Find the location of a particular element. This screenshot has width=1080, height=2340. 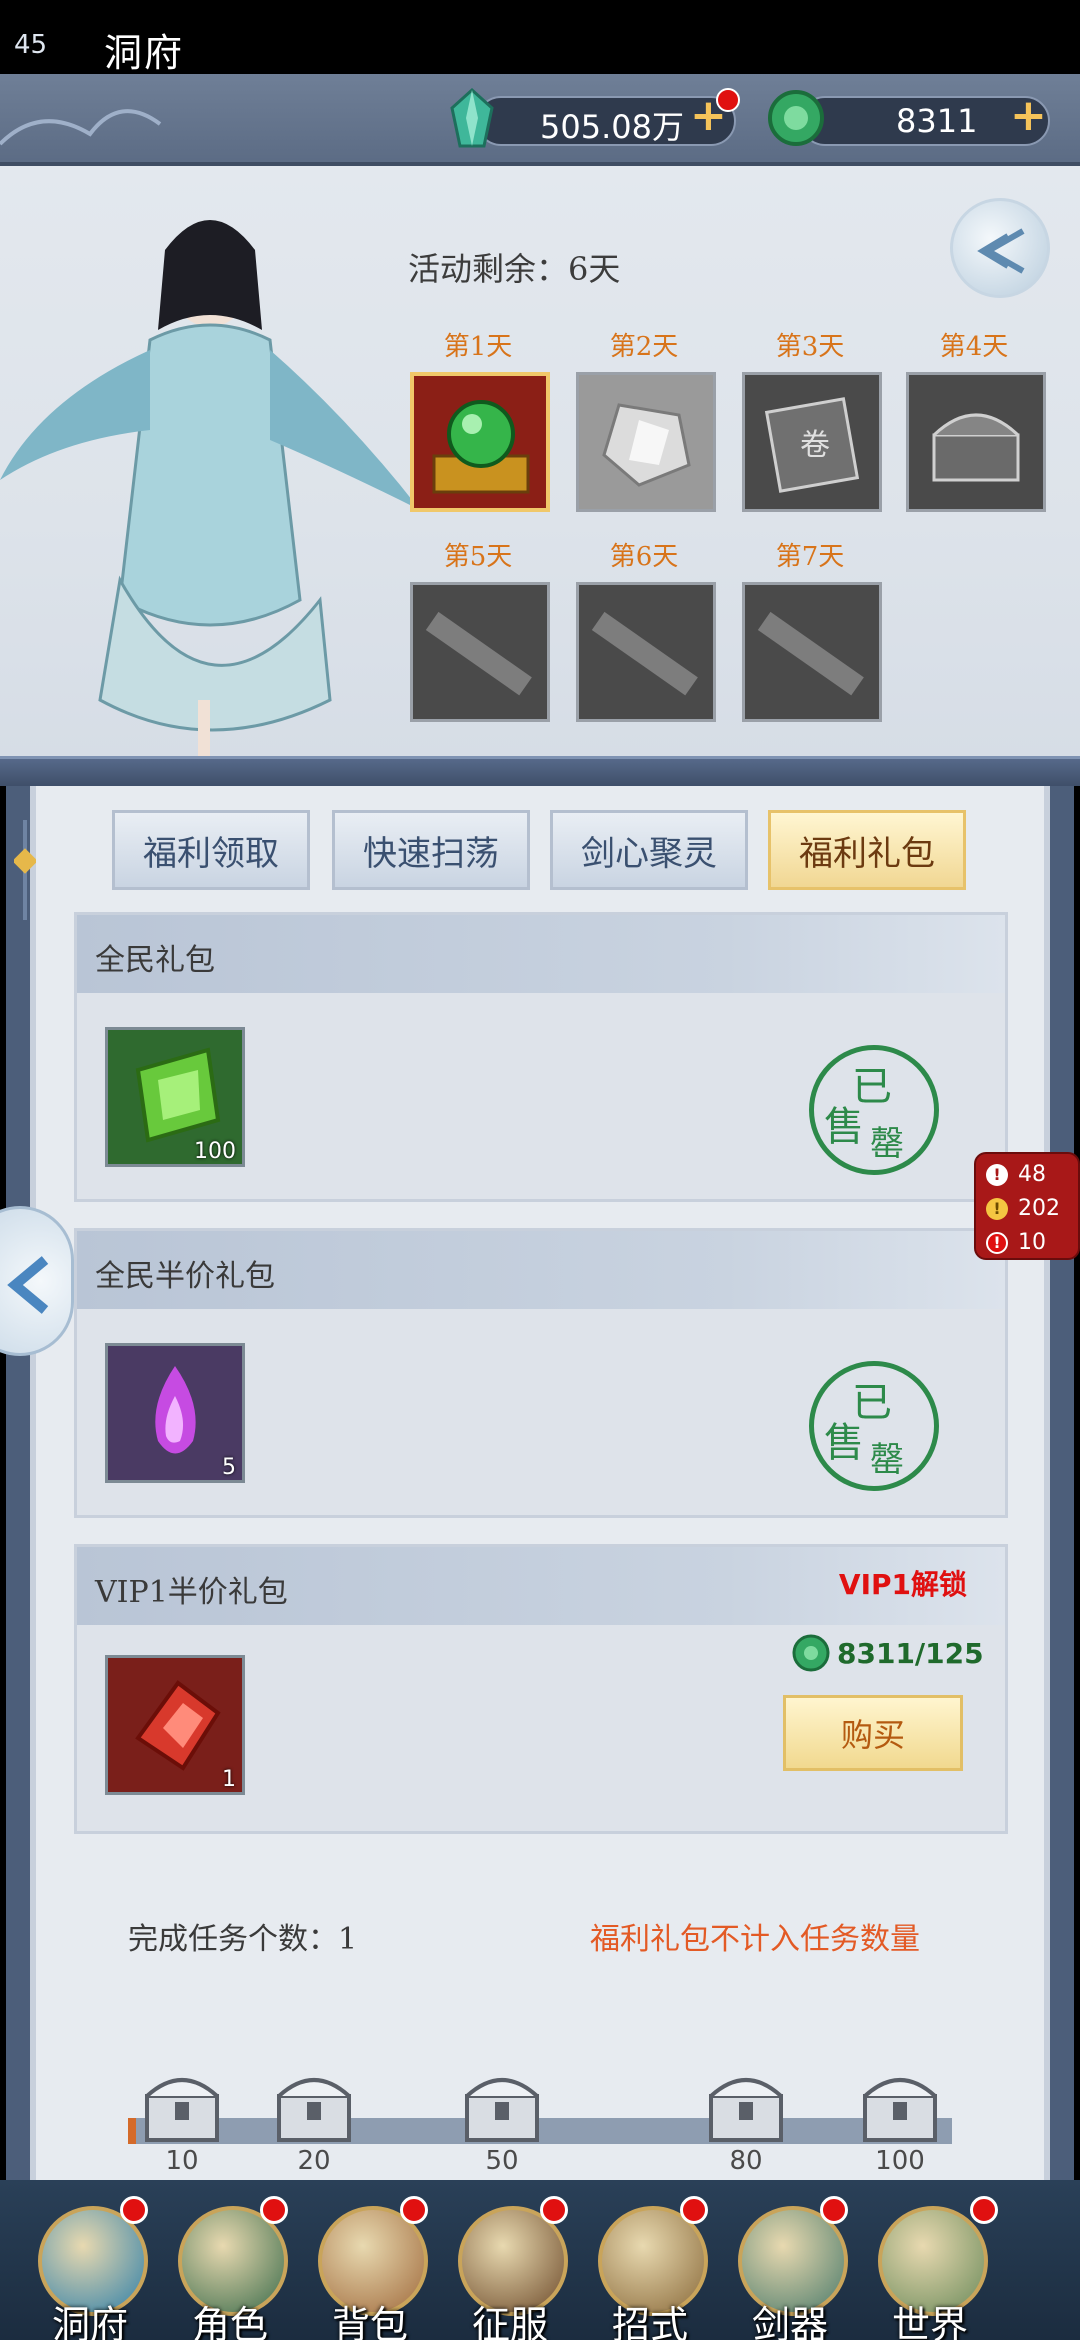

character-illustration is located at coordinates (210, 490).